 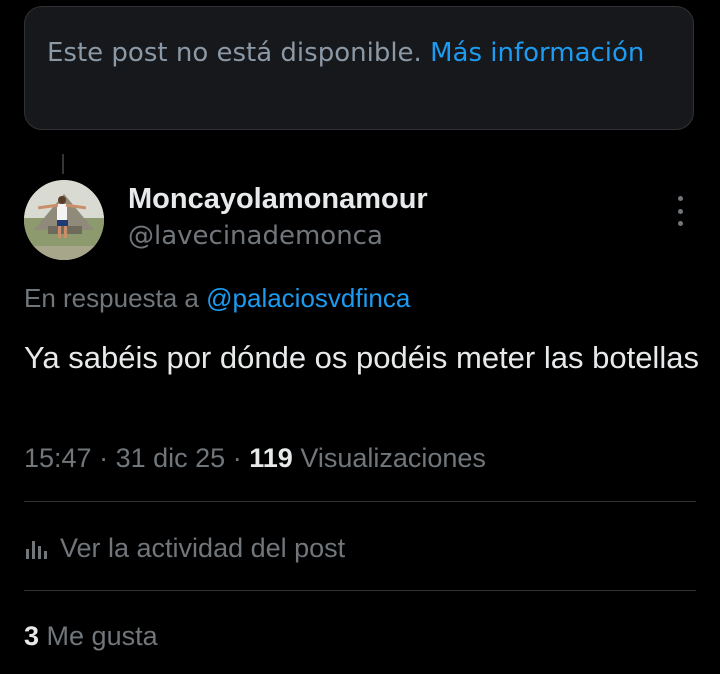 I want to click on post-time: 15:47, so click(x=58, y=458).